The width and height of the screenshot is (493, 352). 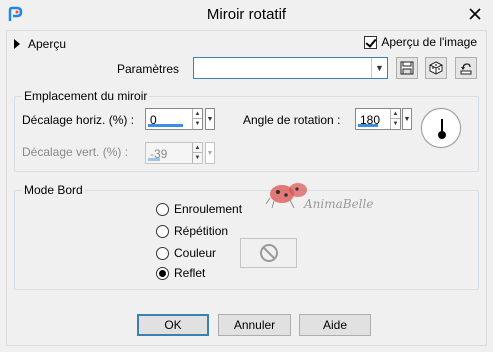 I want to click on rotation-angle-stepper: ▲ ▼, so click(x=395, y=119).